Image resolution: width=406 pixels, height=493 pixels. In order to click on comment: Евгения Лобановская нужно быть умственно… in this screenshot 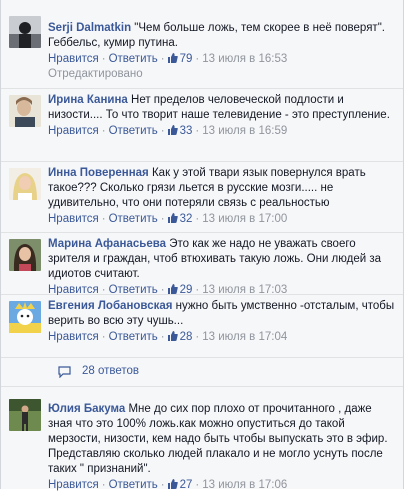, I will do `click(202, 326)`.